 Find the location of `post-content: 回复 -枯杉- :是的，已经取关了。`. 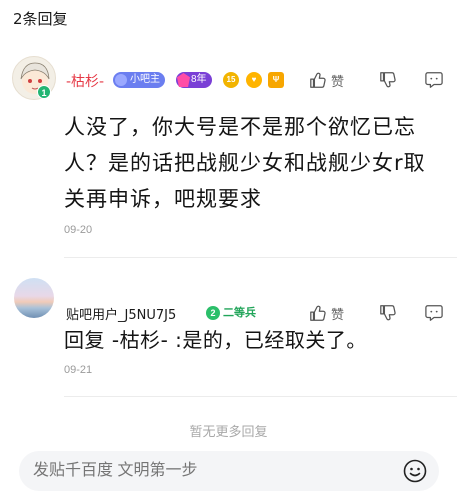

post-content: 回复 -枯杉- :是的，已经取关了。 is located at coordinates (215, 340).